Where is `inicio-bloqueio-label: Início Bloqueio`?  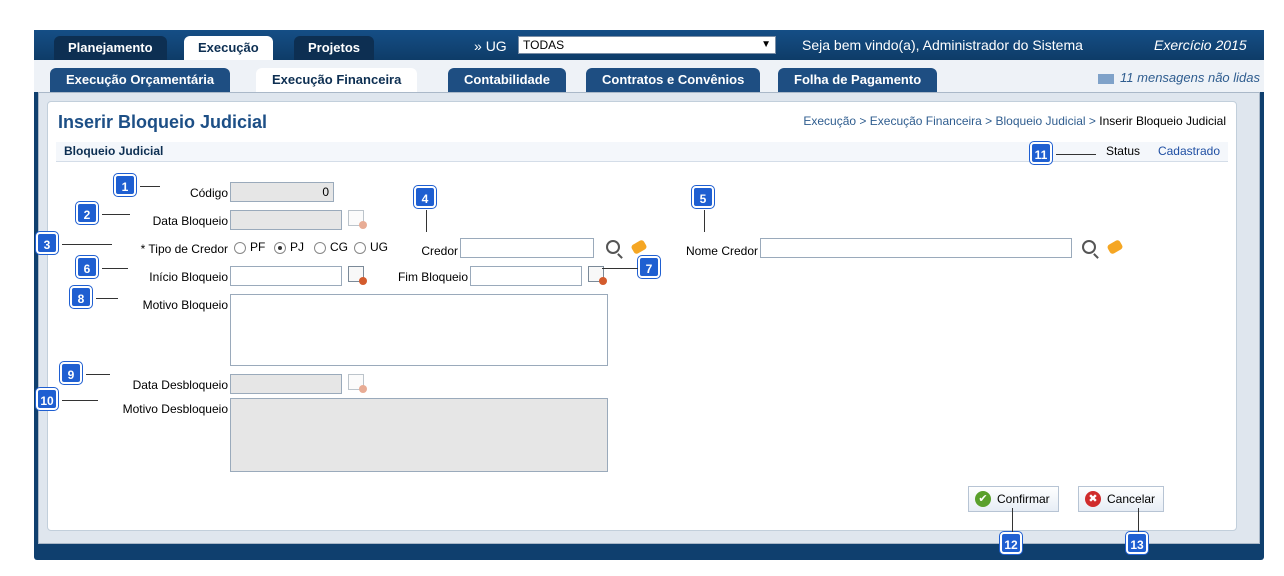
inicio-bloqueio-label: Início Bloqueio is located at coordinates (188, 277).